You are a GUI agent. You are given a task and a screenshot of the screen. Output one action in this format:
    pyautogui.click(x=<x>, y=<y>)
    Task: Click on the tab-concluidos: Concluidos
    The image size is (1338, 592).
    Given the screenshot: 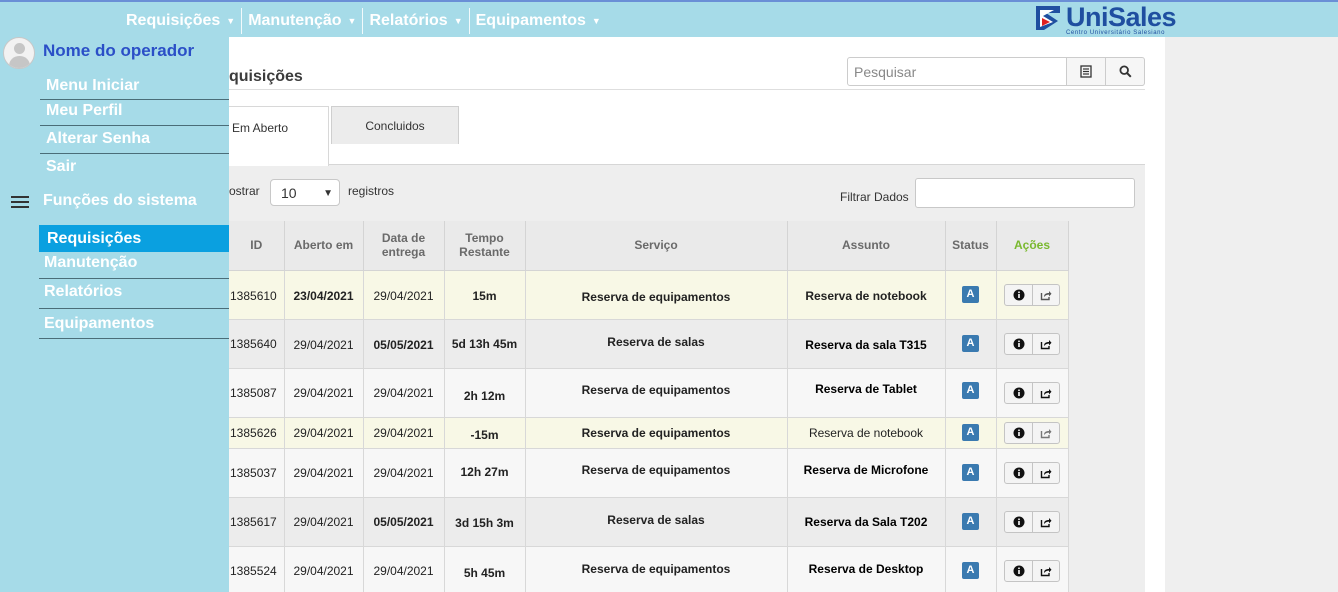 What is the action you would take?
    pyautogui.click(x=395, y=125)
    